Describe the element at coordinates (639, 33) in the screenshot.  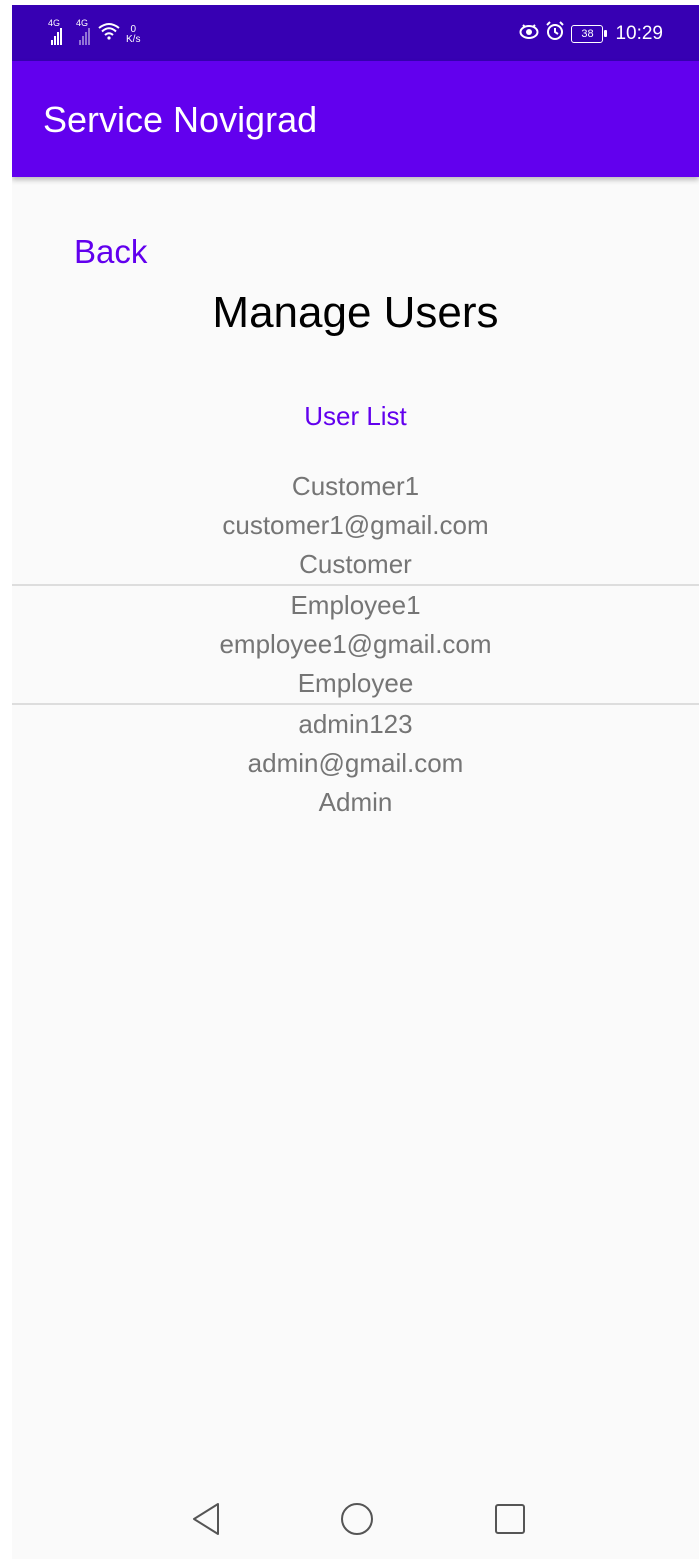
I see `clock: 10:29` at that location.